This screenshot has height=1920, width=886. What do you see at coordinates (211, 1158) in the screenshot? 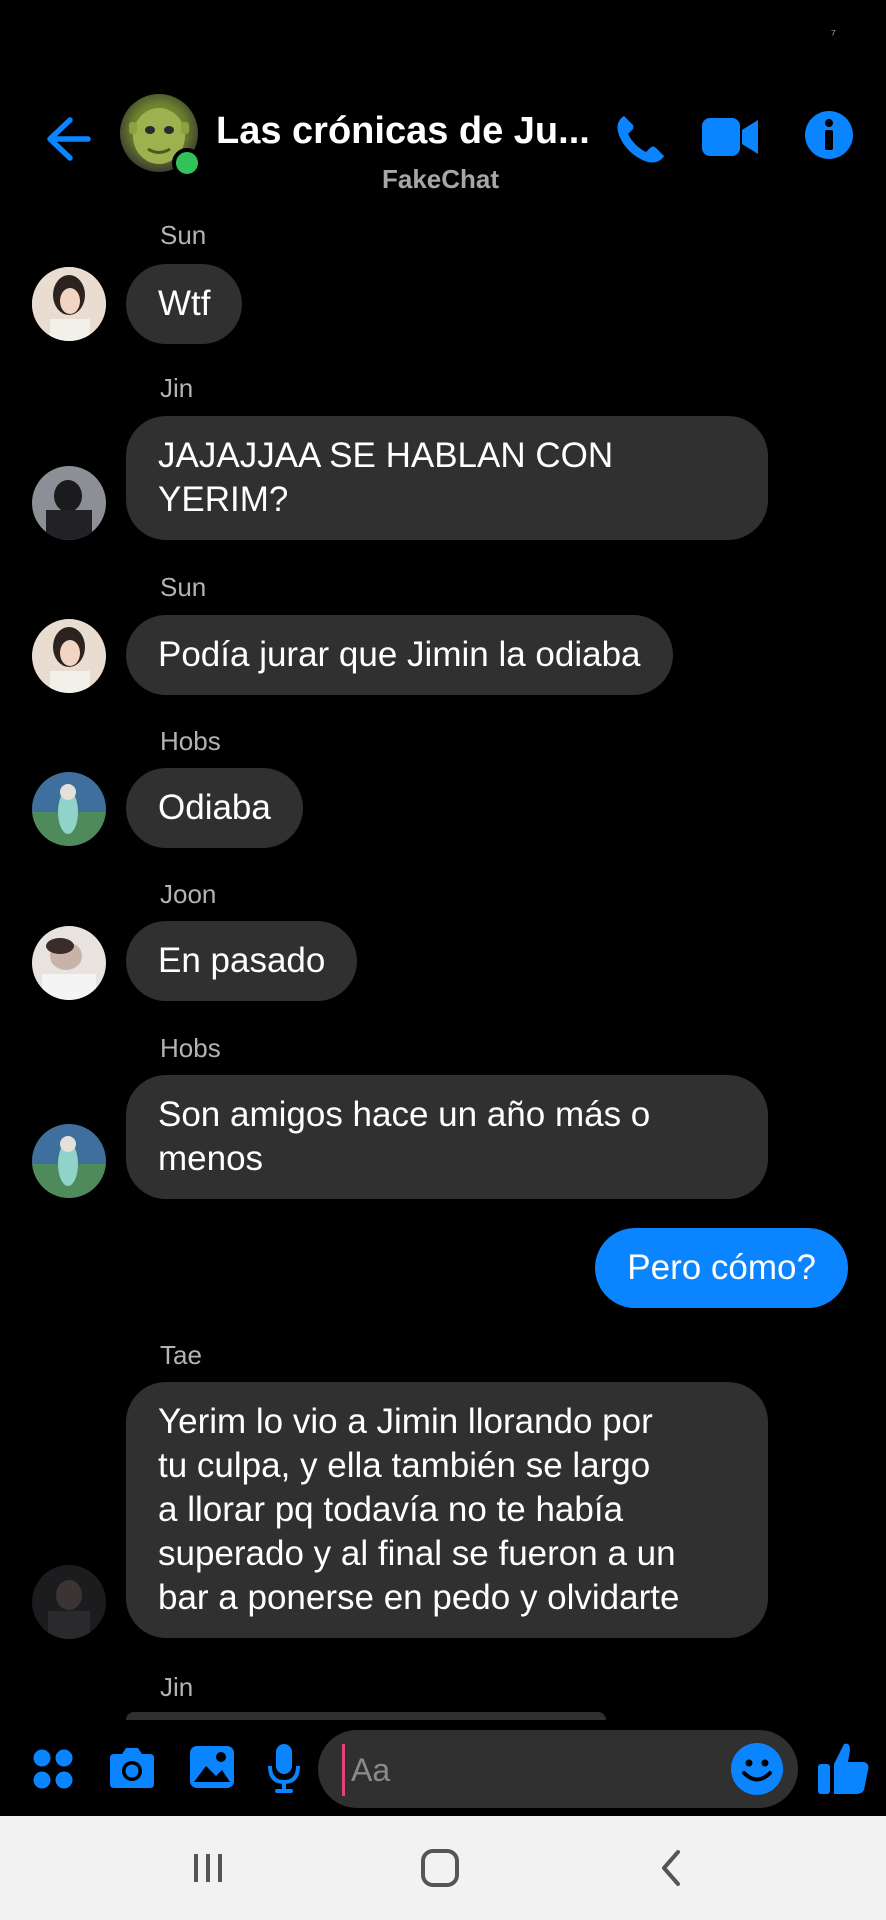
I see `message-line: menos` at bounding box center [211, 1158].